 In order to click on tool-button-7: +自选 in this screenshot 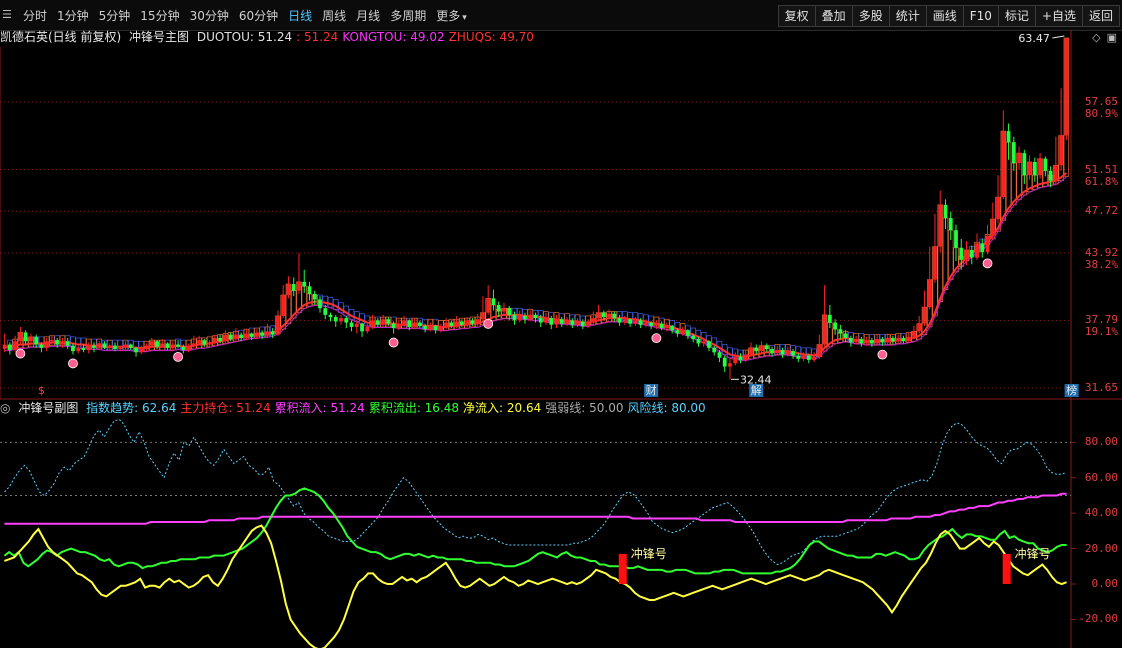, I will do `click(1058, 16)`.